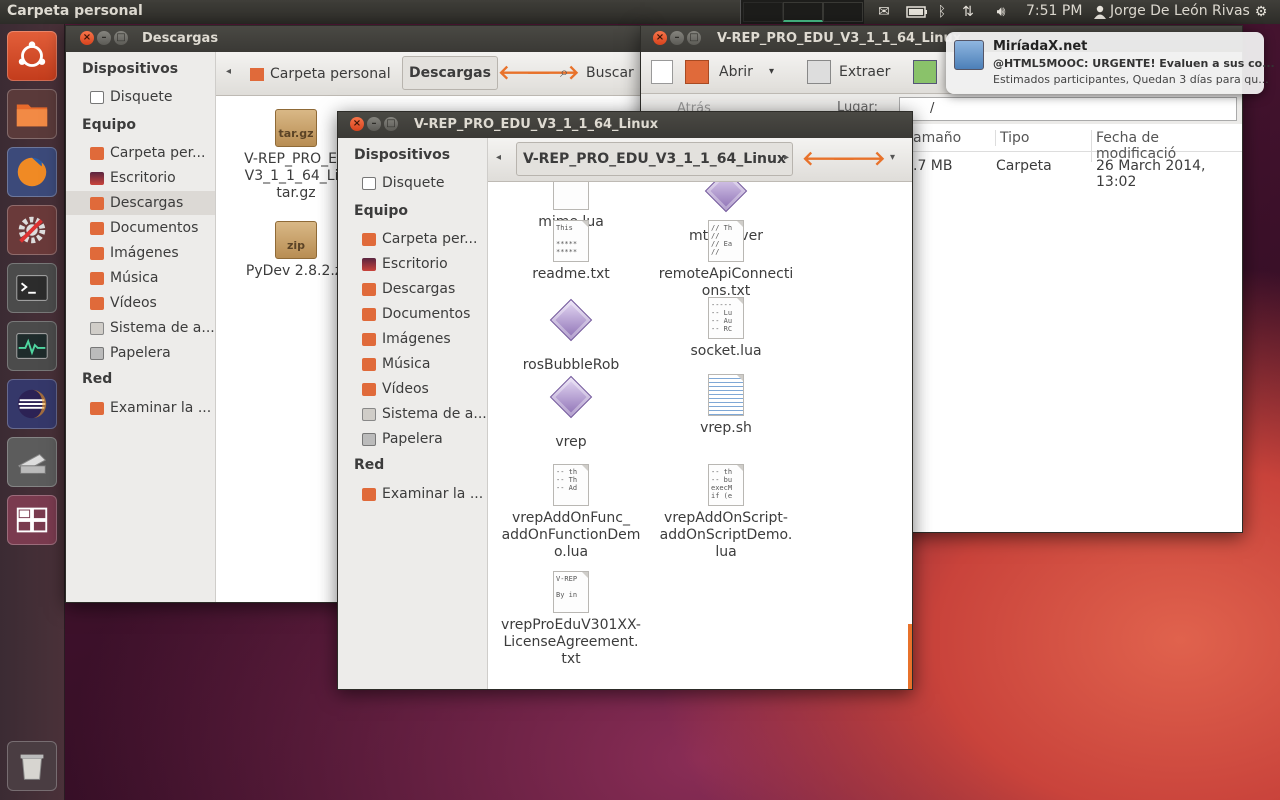 This screenshot has width=1280, height=800. I want to click on desktop-icon, so click(369, 264).